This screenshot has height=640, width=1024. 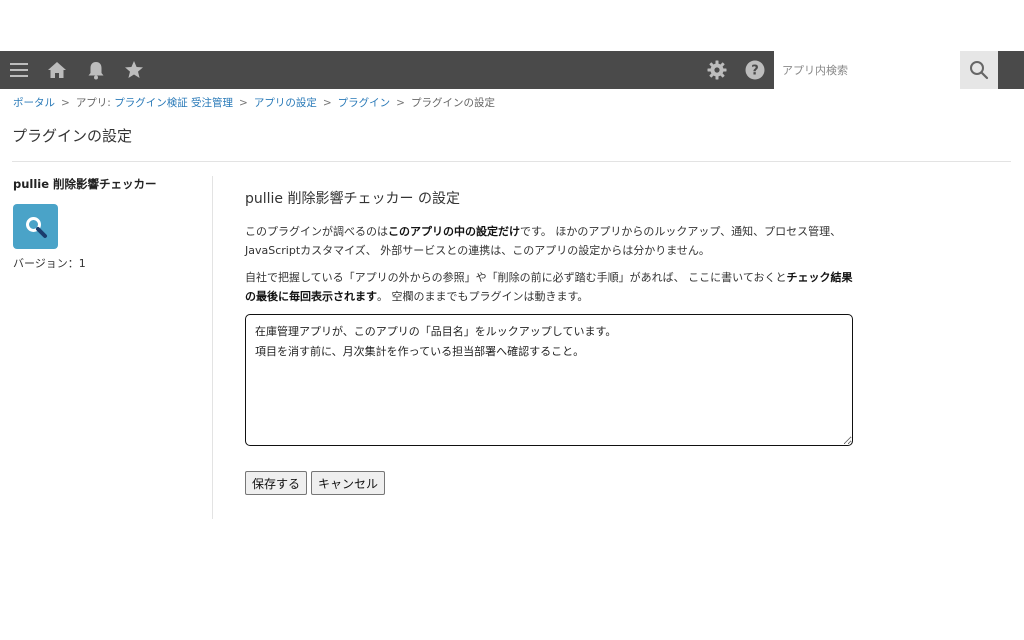 What do you see at coordinates (173, 103) in the screenshot?
I see `breadcrumb-app: プラグイン検証 受注管理` at bounding box center [173, 103].